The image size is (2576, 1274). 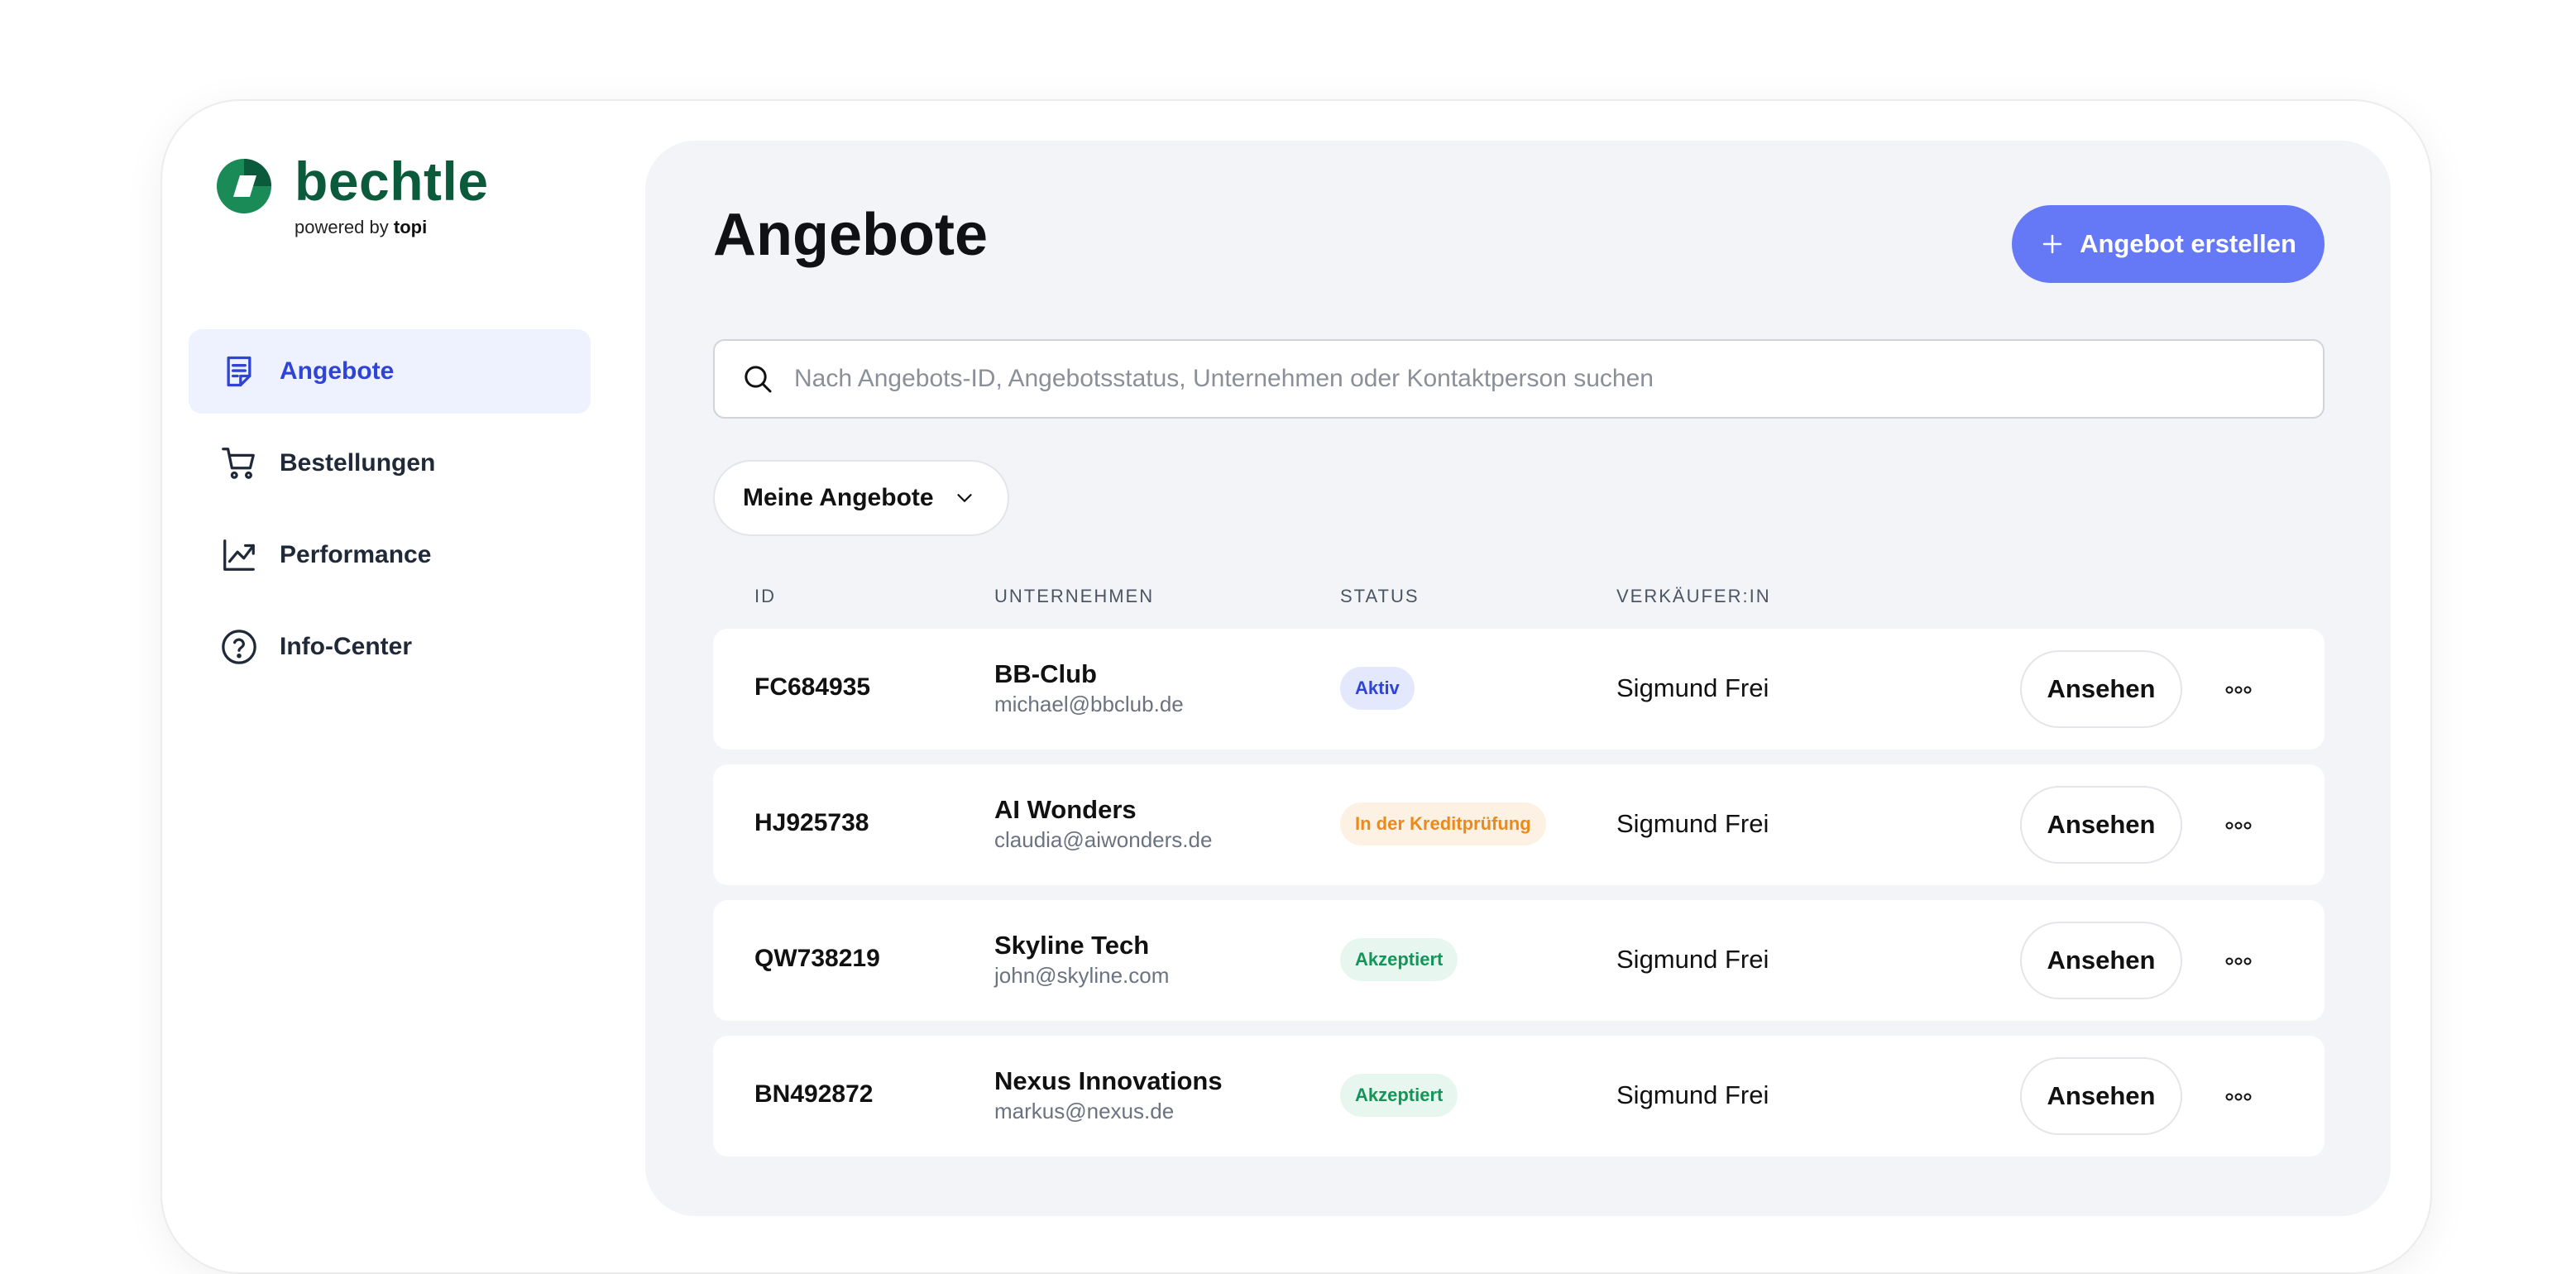 I want to click on column-header-status: STATUS, so click(x=1380, y=596).